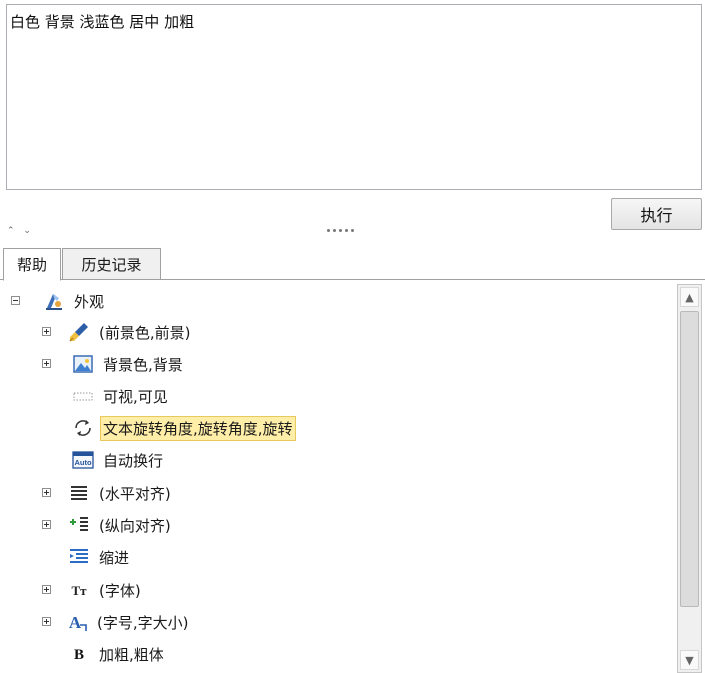 Image resolution: width=705 pixels, height=673 pixels. I want to click on align-horizontal-icon, so click(79, 493).